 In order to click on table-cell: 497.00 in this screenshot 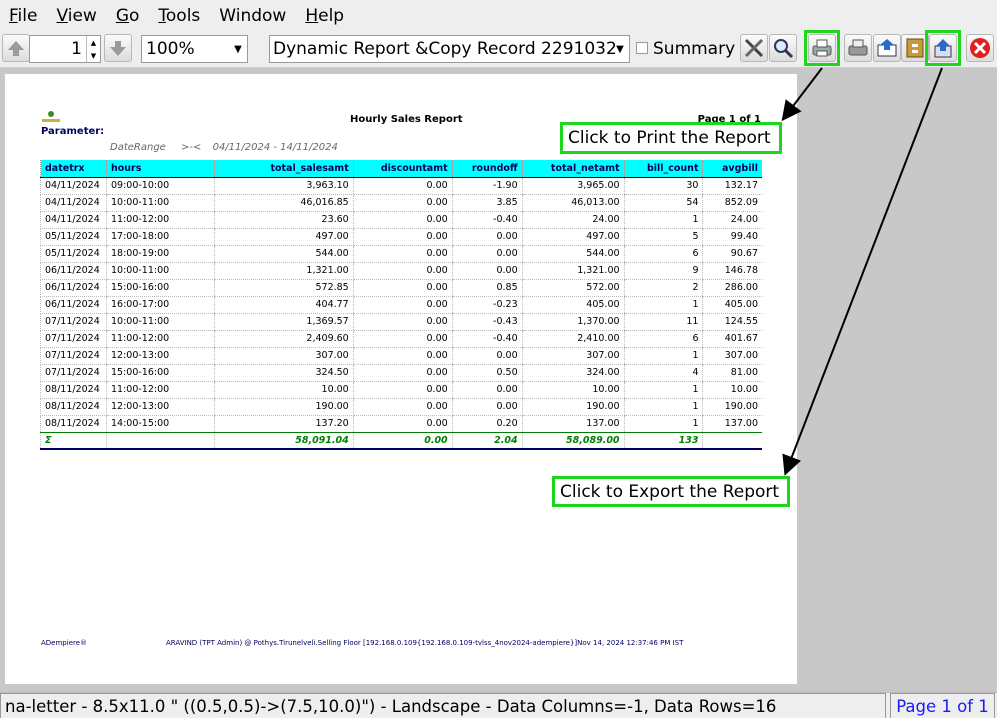, I will do `click(573, 237)`.